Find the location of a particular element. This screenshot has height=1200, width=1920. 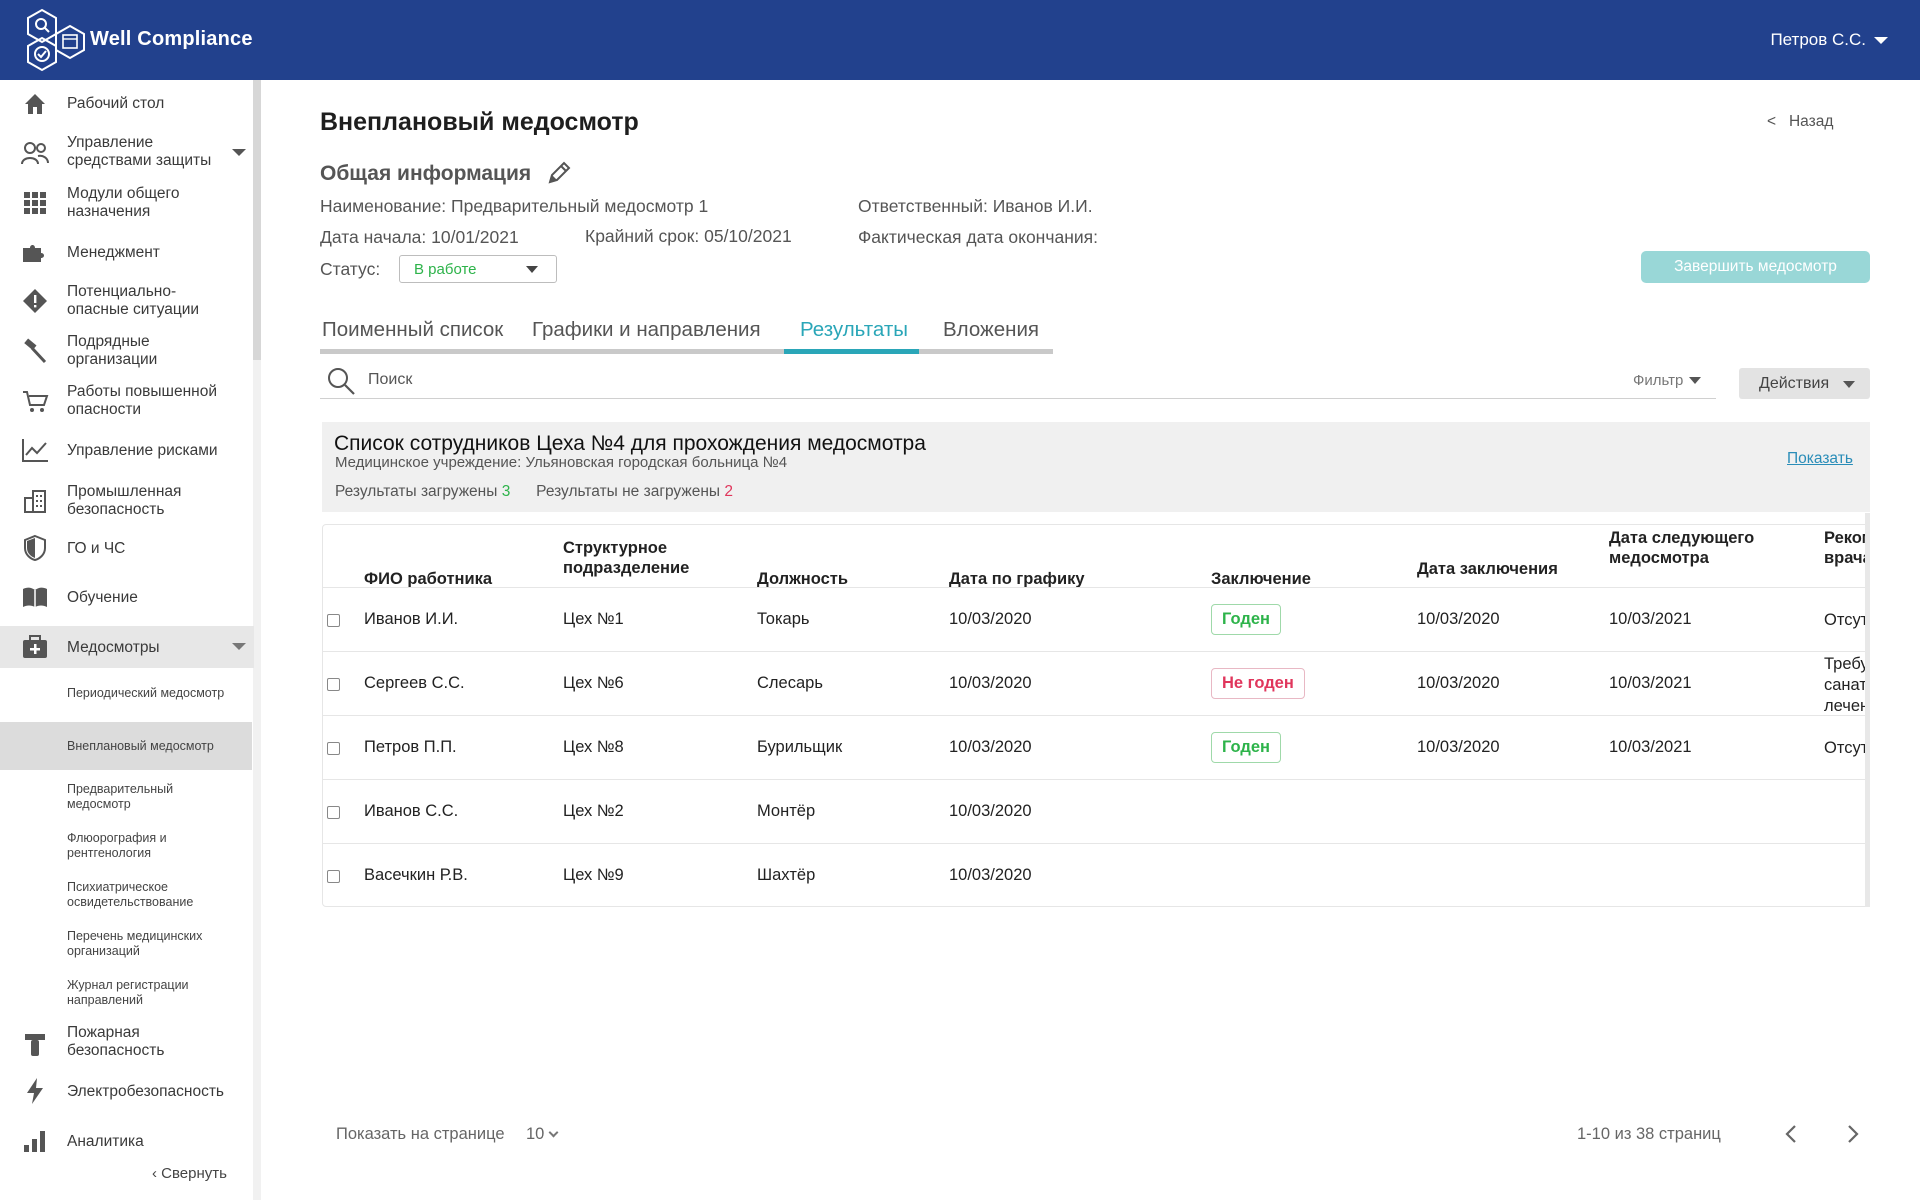

sidebar-item-general-modules: Модули общего назначения is located at coordinates (127, 203).